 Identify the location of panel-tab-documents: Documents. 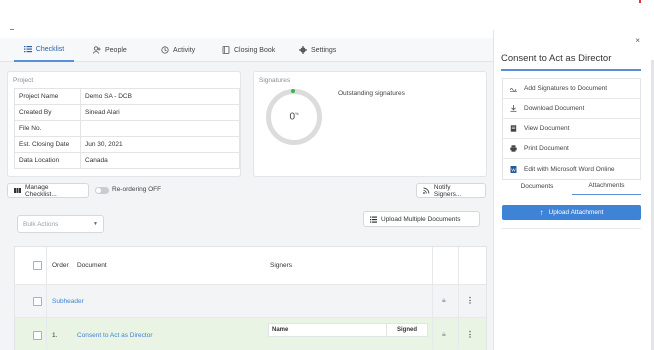
(537, 186).